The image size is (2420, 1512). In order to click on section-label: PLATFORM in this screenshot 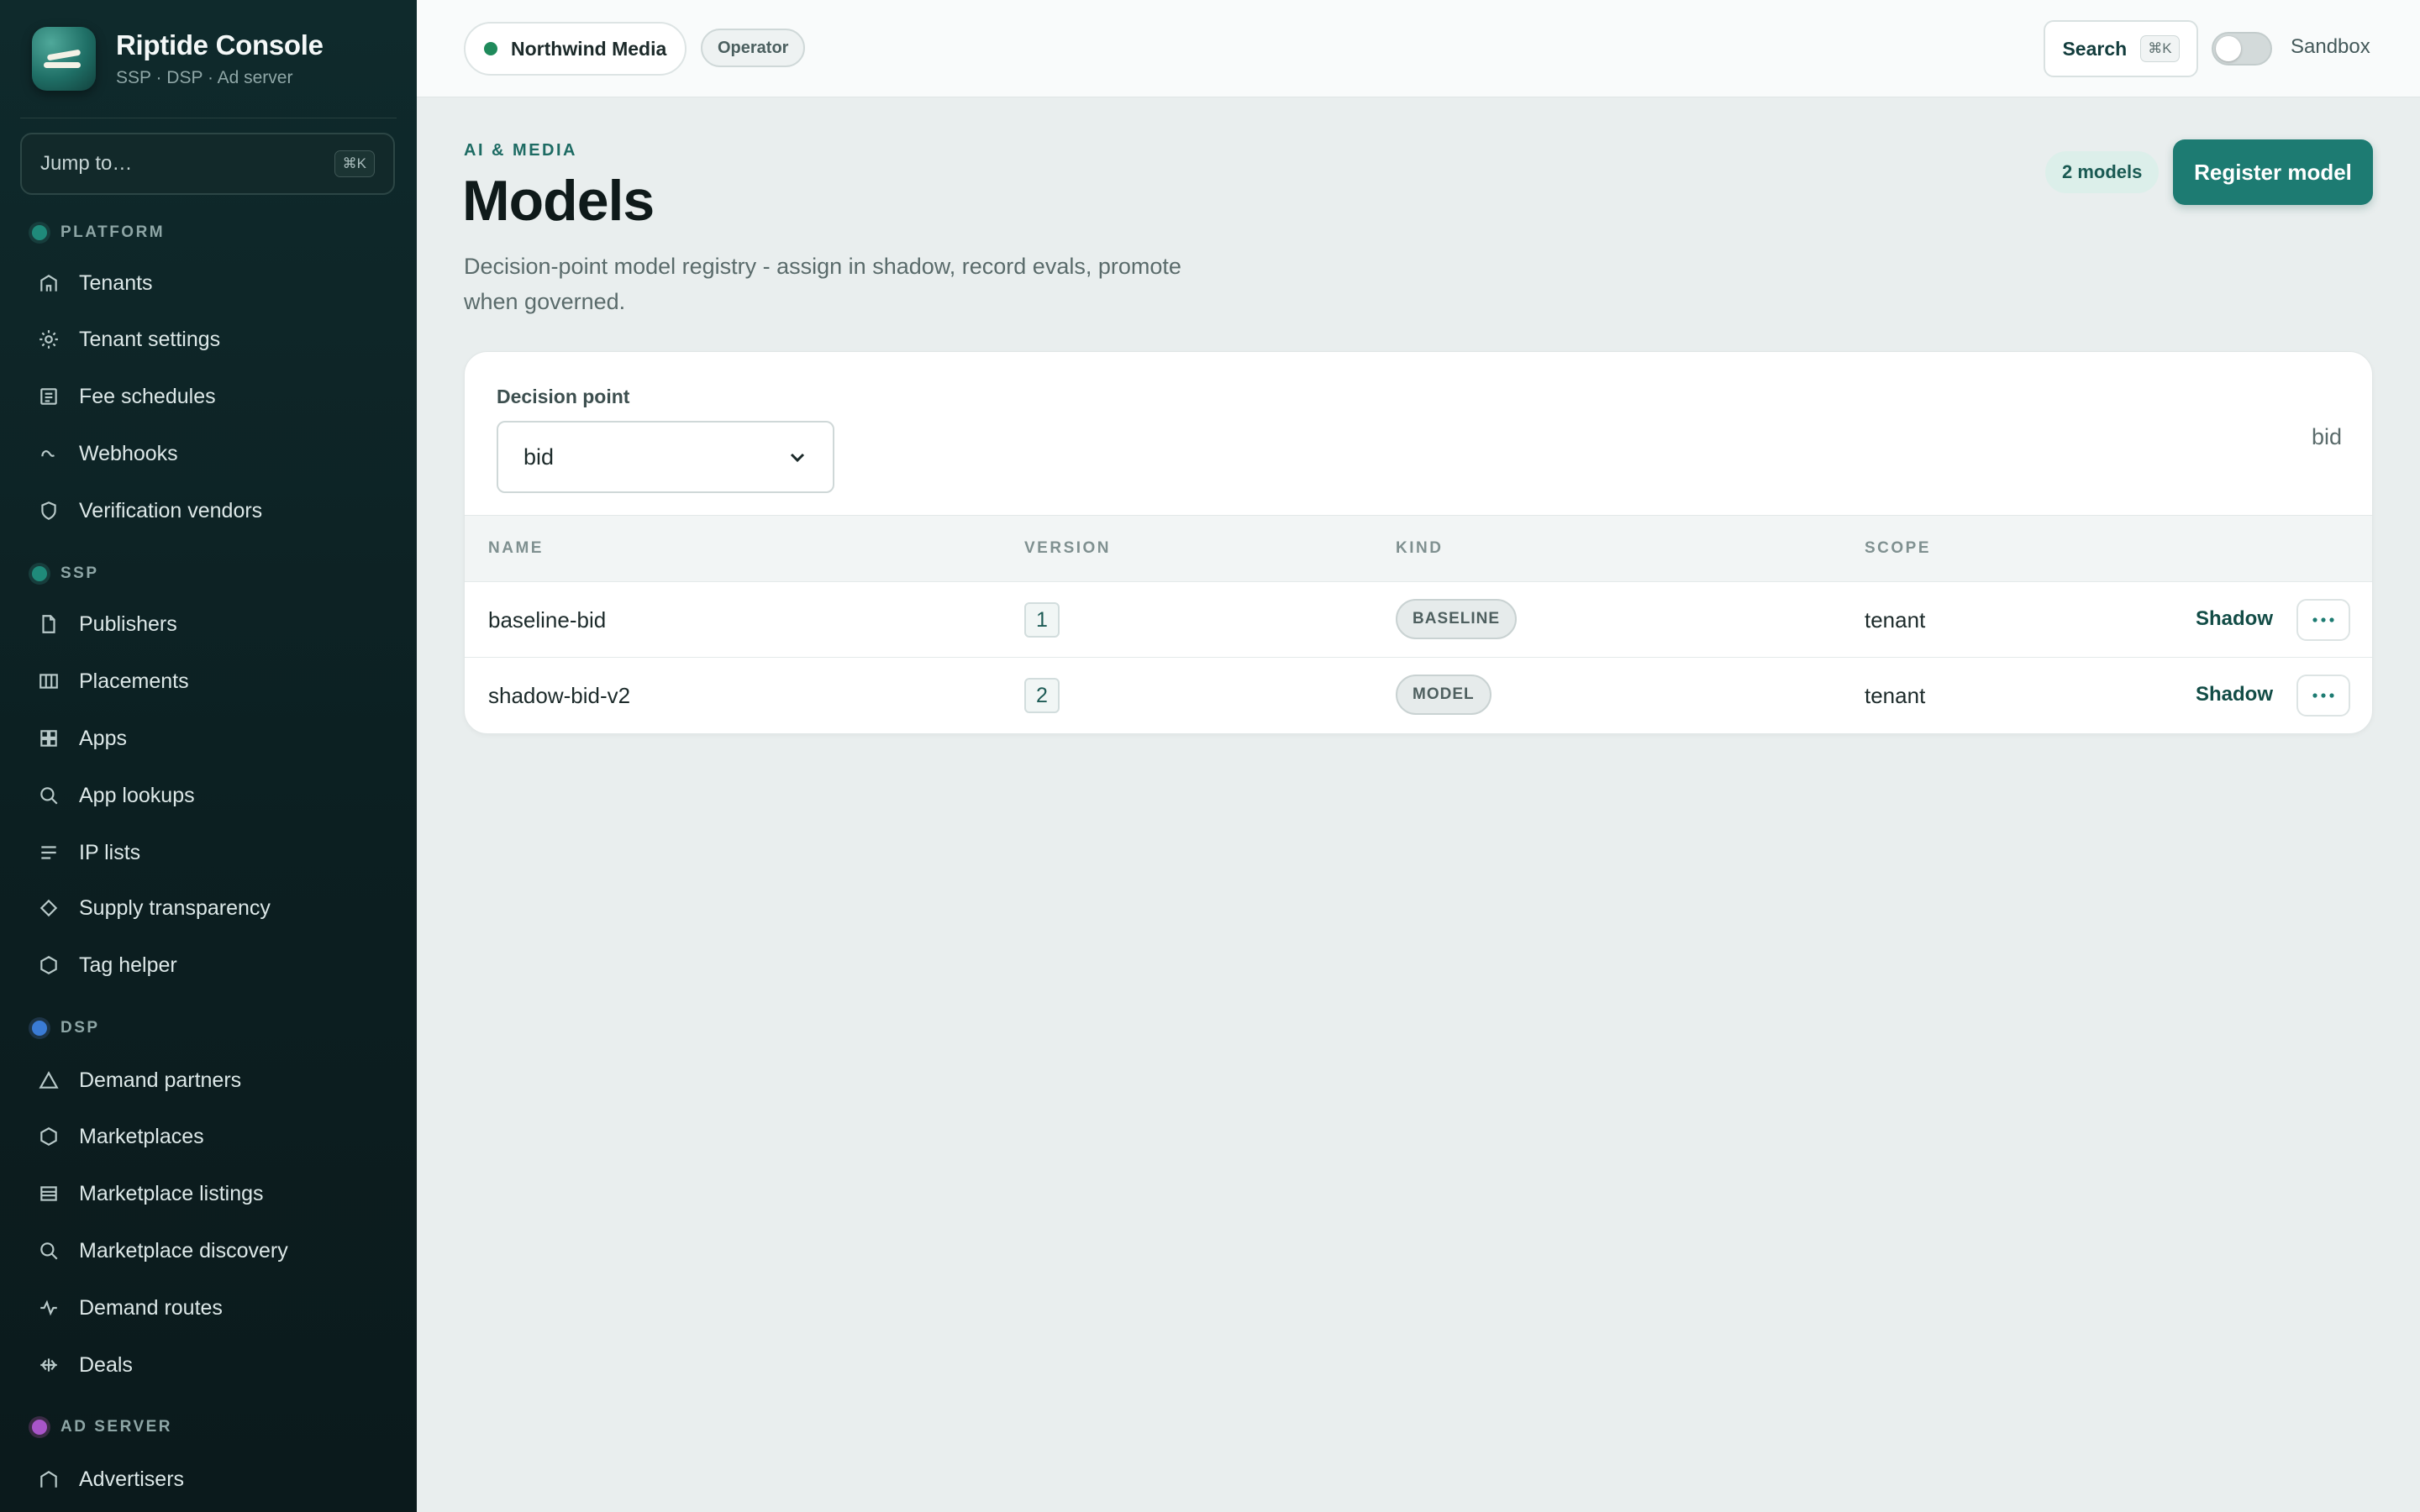, I will do `click(113, 232)`.